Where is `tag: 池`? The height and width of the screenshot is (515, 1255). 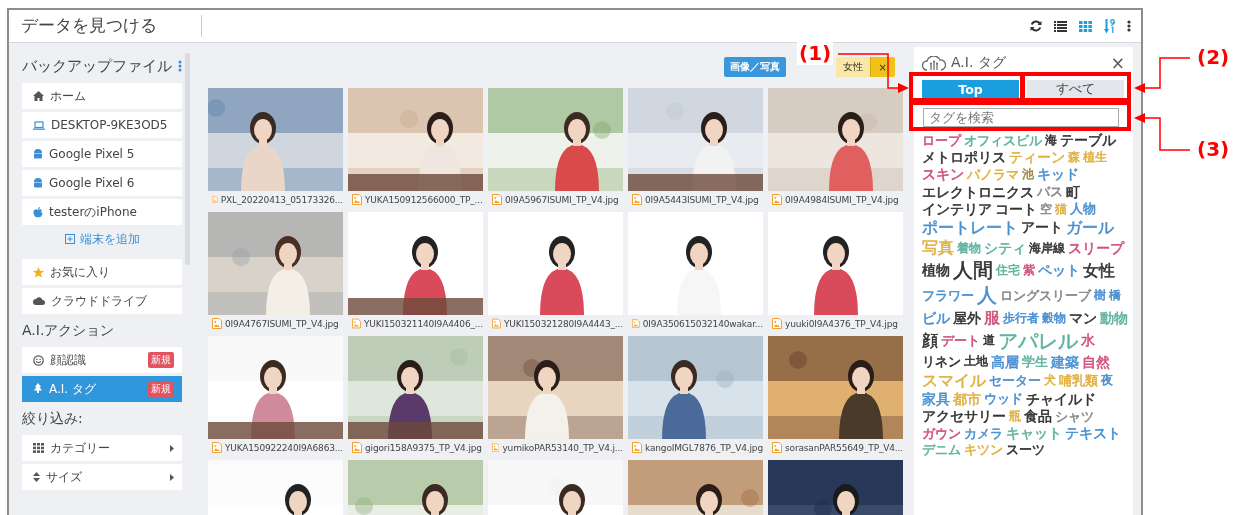 tag: 池 is located at coordinates (1028, 174).